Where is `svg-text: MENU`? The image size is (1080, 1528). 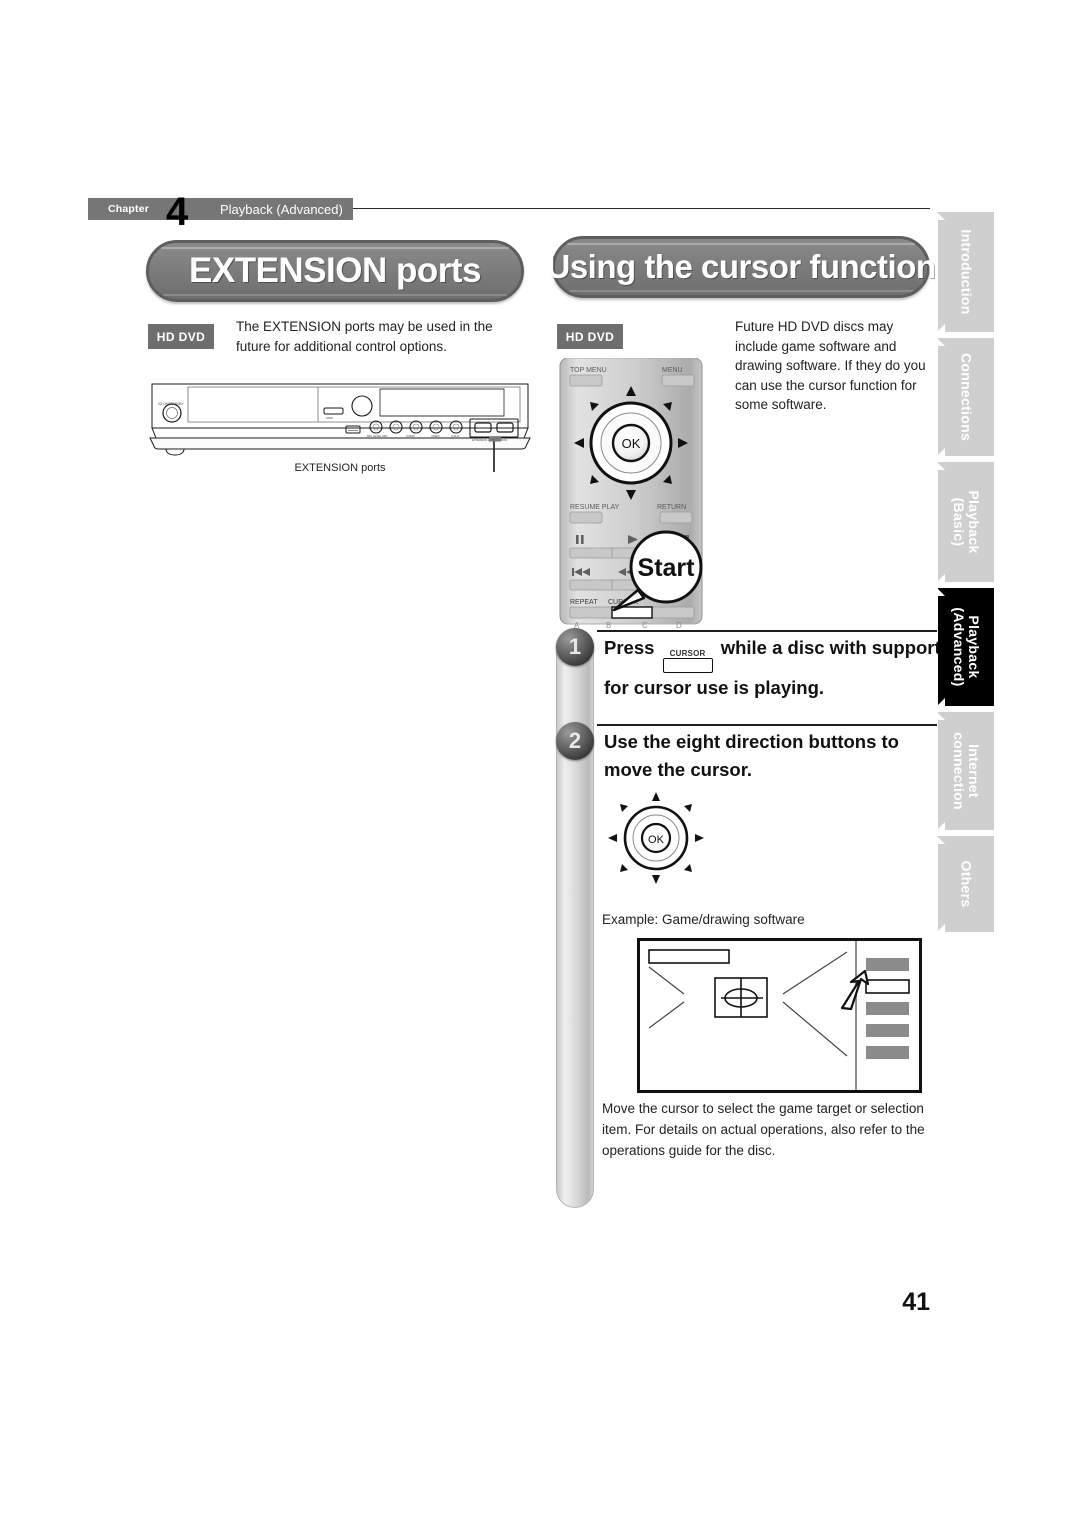 svg-text: MENU is located at coordinates (672, 370).